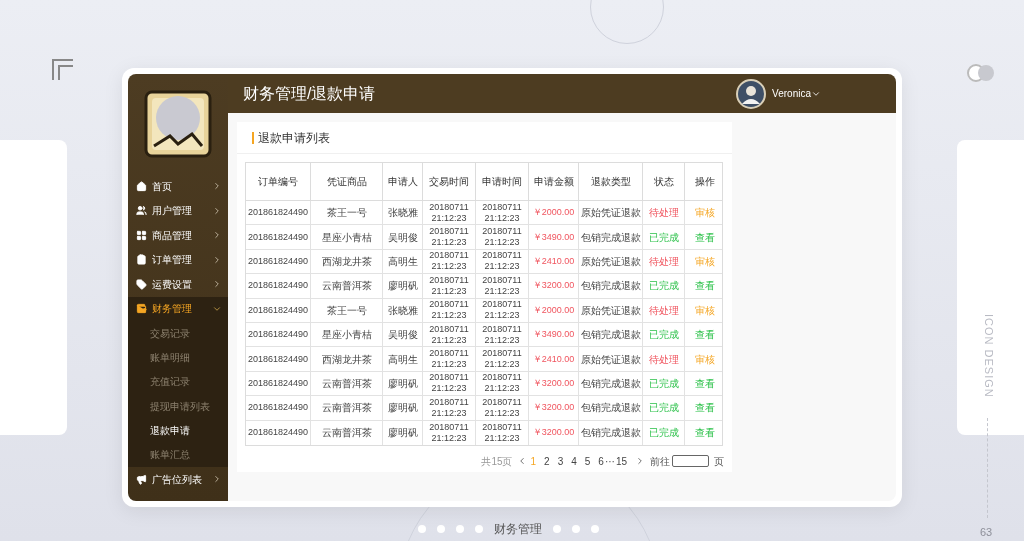  I want to click on table-cell: 高明生, so click(403, 261).